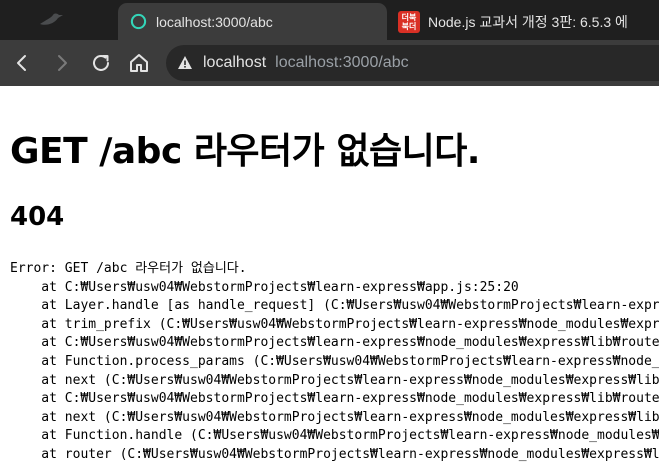 Image resolution: width=659 pixels, height=466 pixels. Describe the element at coordinates (214, 21) in the screenshot. I see `tab-title: localhost:3000/abc` at that location.